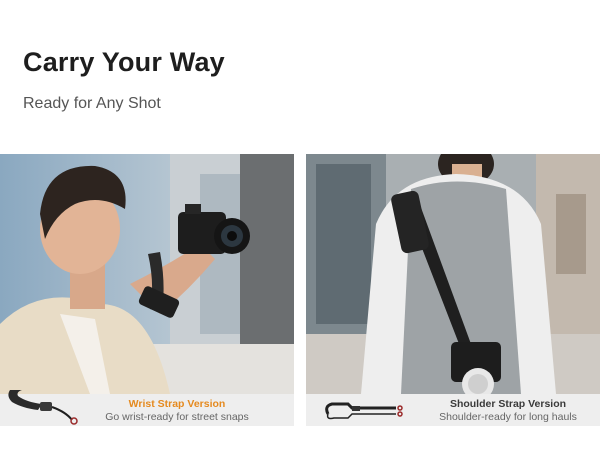  Describe the element at coordinates (124, 62) in the screenshot. I see `page-title: Carry Your Way` at that location.